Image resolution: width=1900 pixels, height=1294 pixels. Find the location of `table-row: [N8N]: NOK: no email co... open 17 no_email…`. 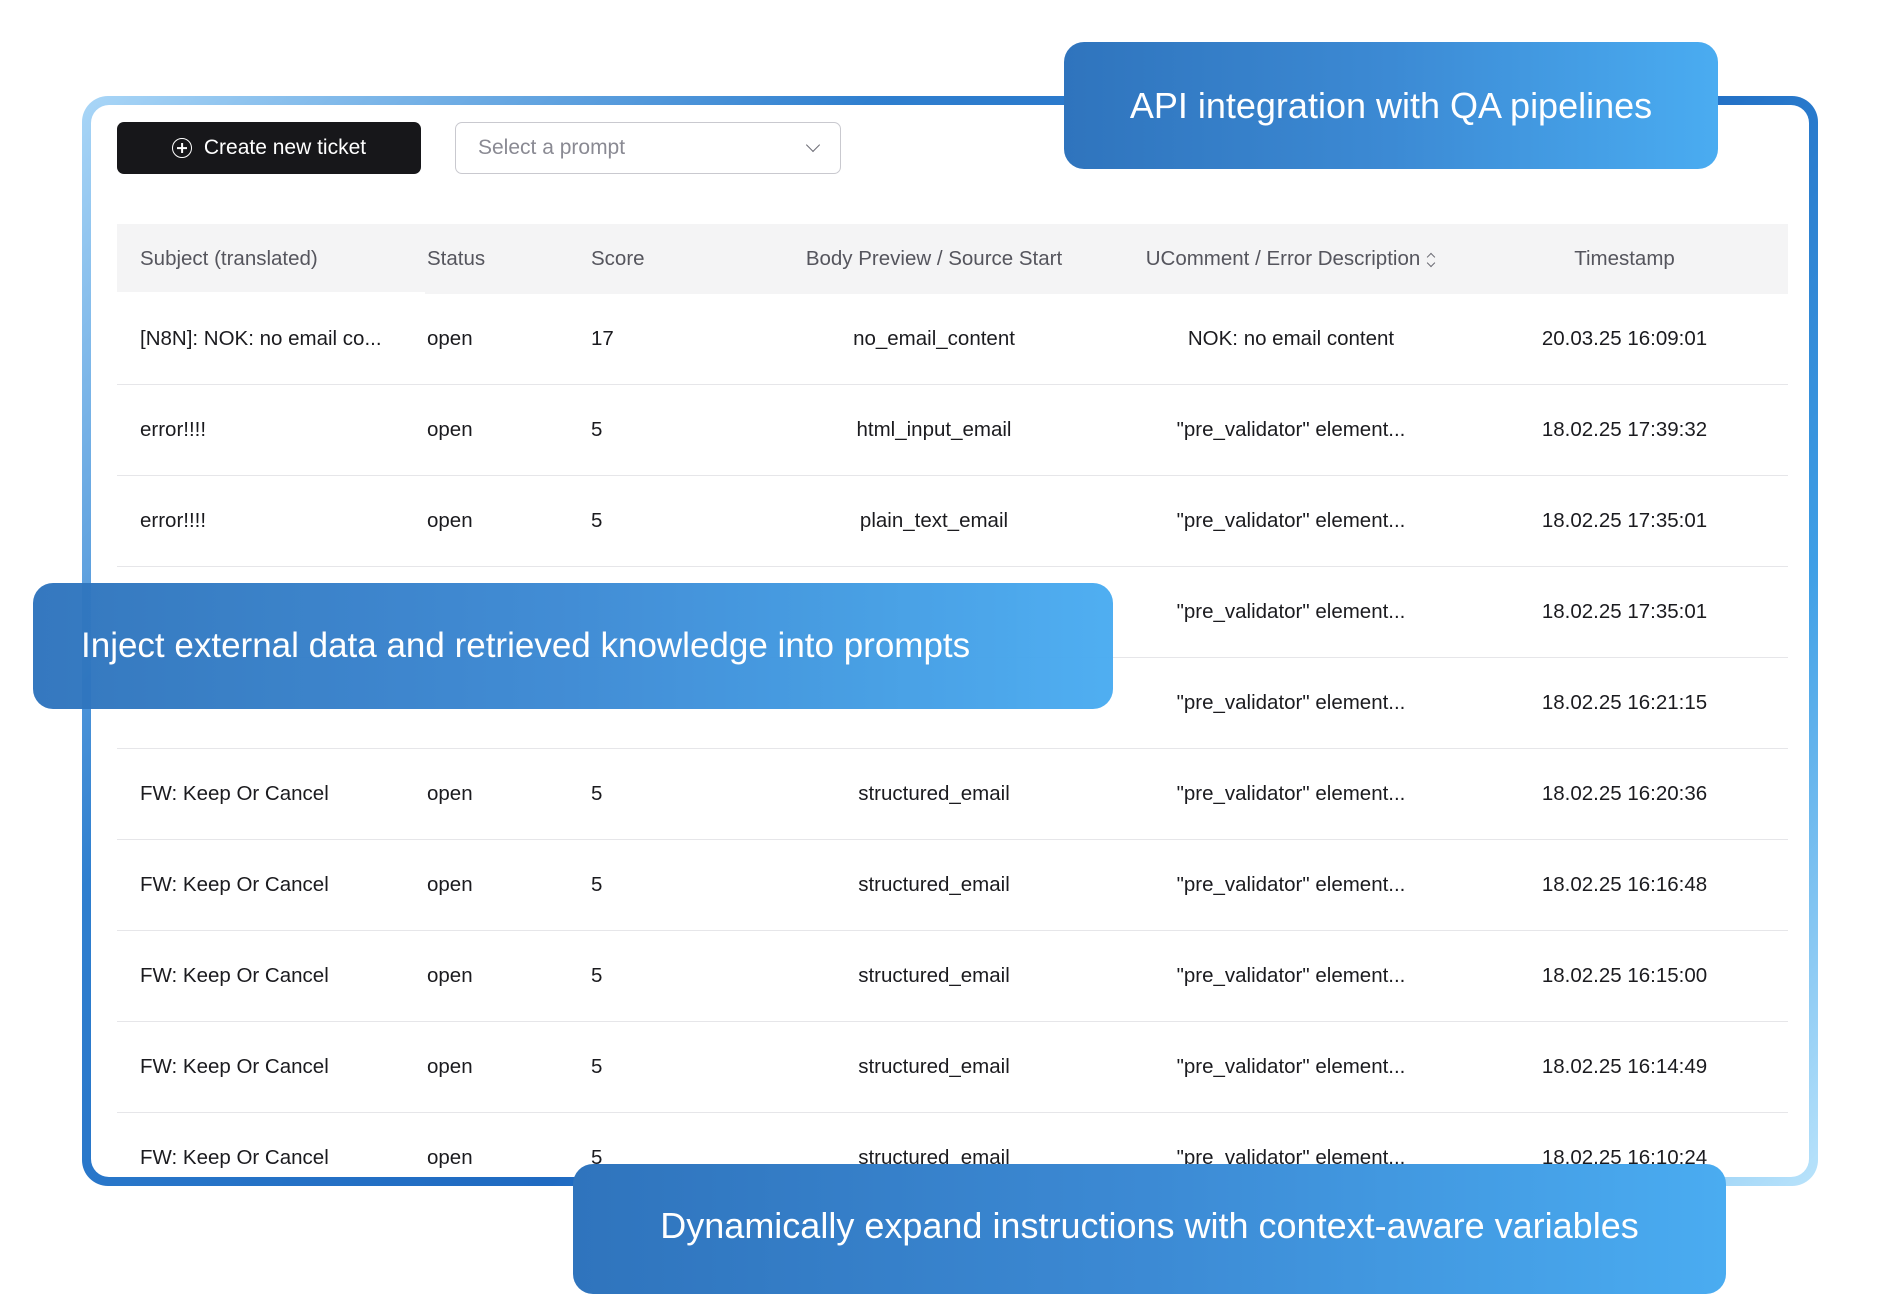

table-row: [N8N]: NOK: no email co... open 17 no_email… is located at coordinates (952, 339).